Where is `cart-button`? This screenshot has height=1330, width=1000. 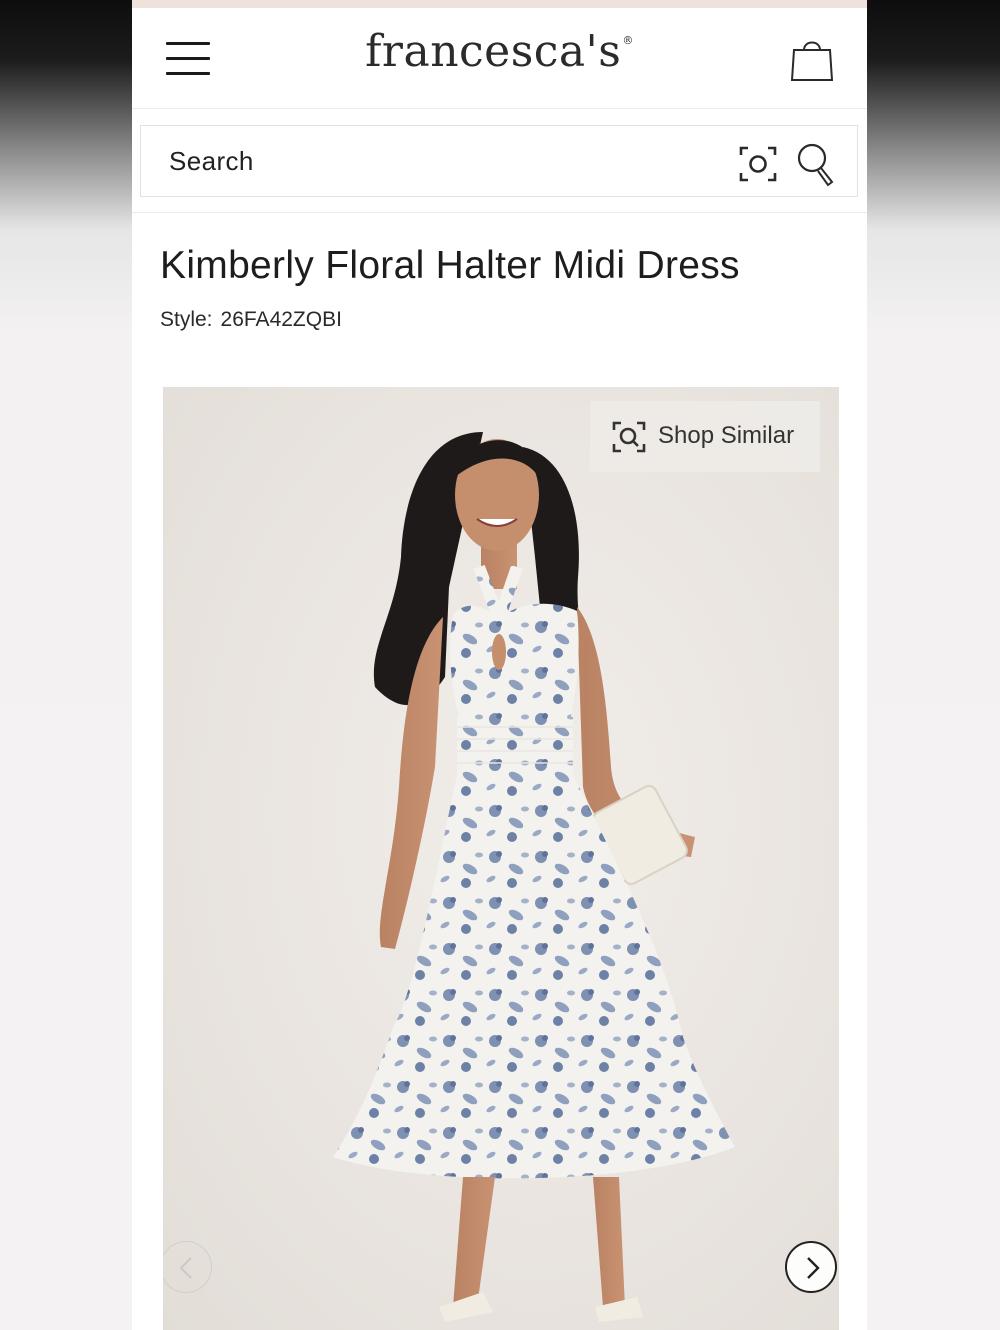
cart-button is located at coordinates (812, 59).